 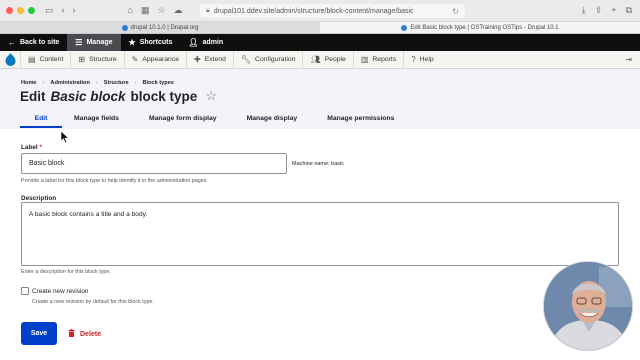 I want to click on user-label: admin, so click(x=213, y=42).